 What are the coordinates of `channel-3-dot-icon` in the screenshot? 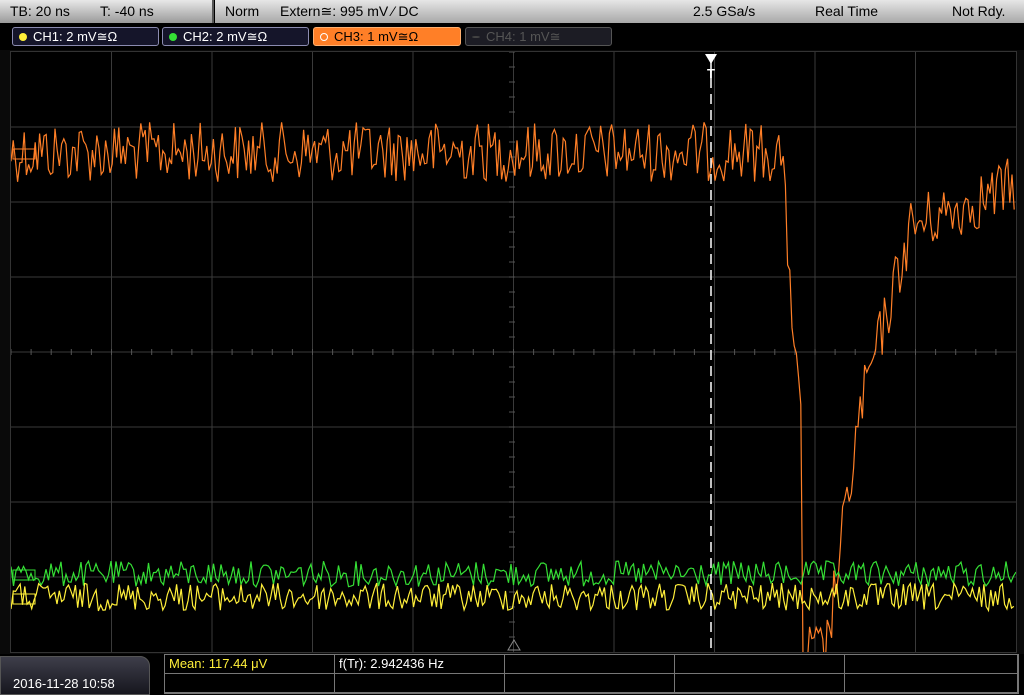 It's located at (324, 37).